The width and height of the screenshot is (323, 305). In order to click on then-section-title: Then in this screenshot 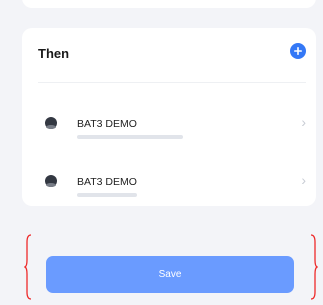, I will do `click(54, 53)`.